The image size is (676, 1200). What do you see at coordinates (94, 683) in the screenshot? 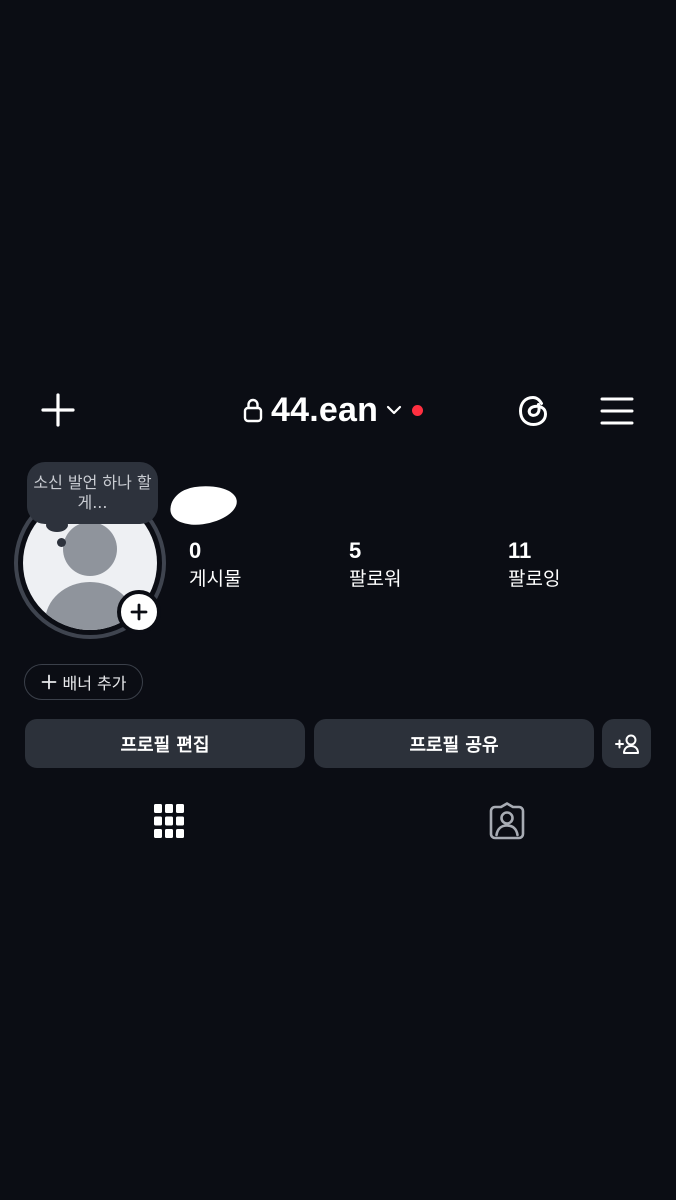
I see `add-banner-label: 배너 추가` at bounding box center [94, 683].